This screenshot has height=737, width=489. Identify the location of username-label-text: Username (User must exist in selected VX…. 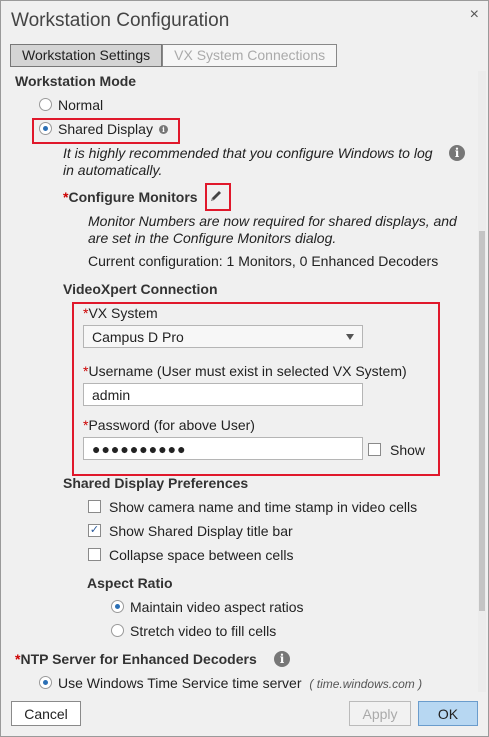
(247, 371).